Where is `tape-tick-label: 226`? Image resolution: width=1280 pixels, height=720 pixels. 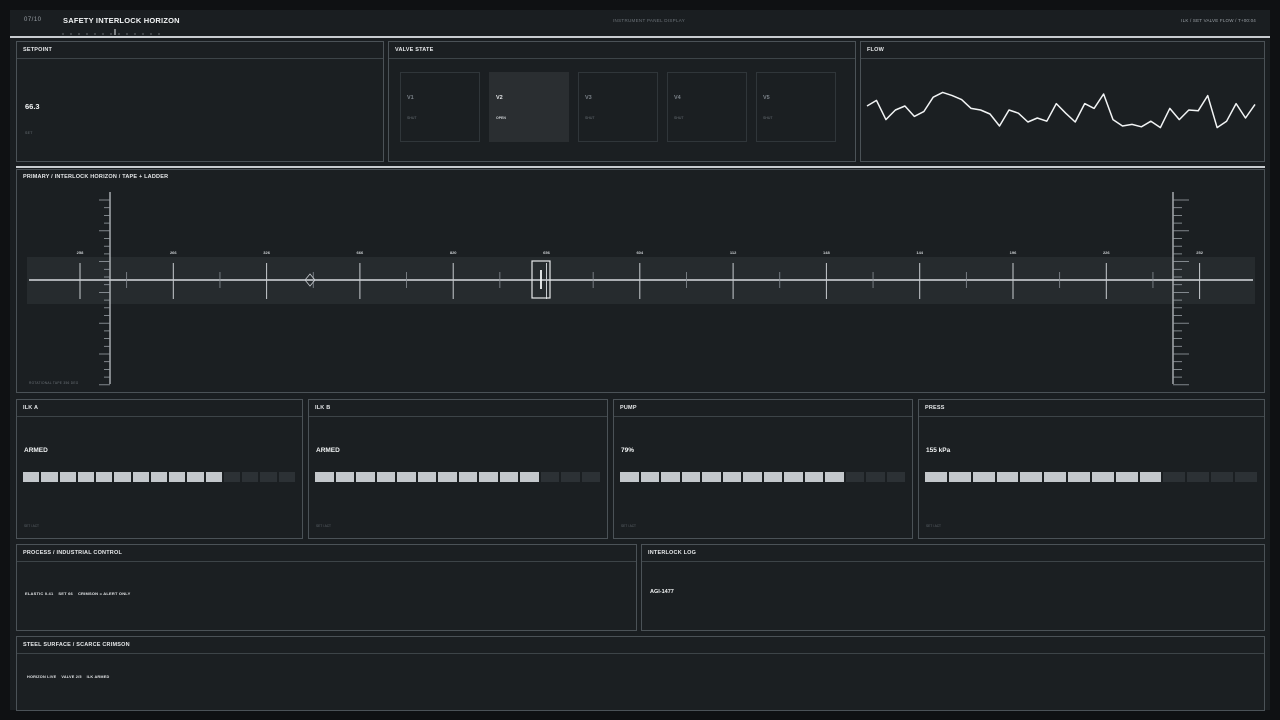 tape-tick-label: 226 is located at coordinates (1106, 252).